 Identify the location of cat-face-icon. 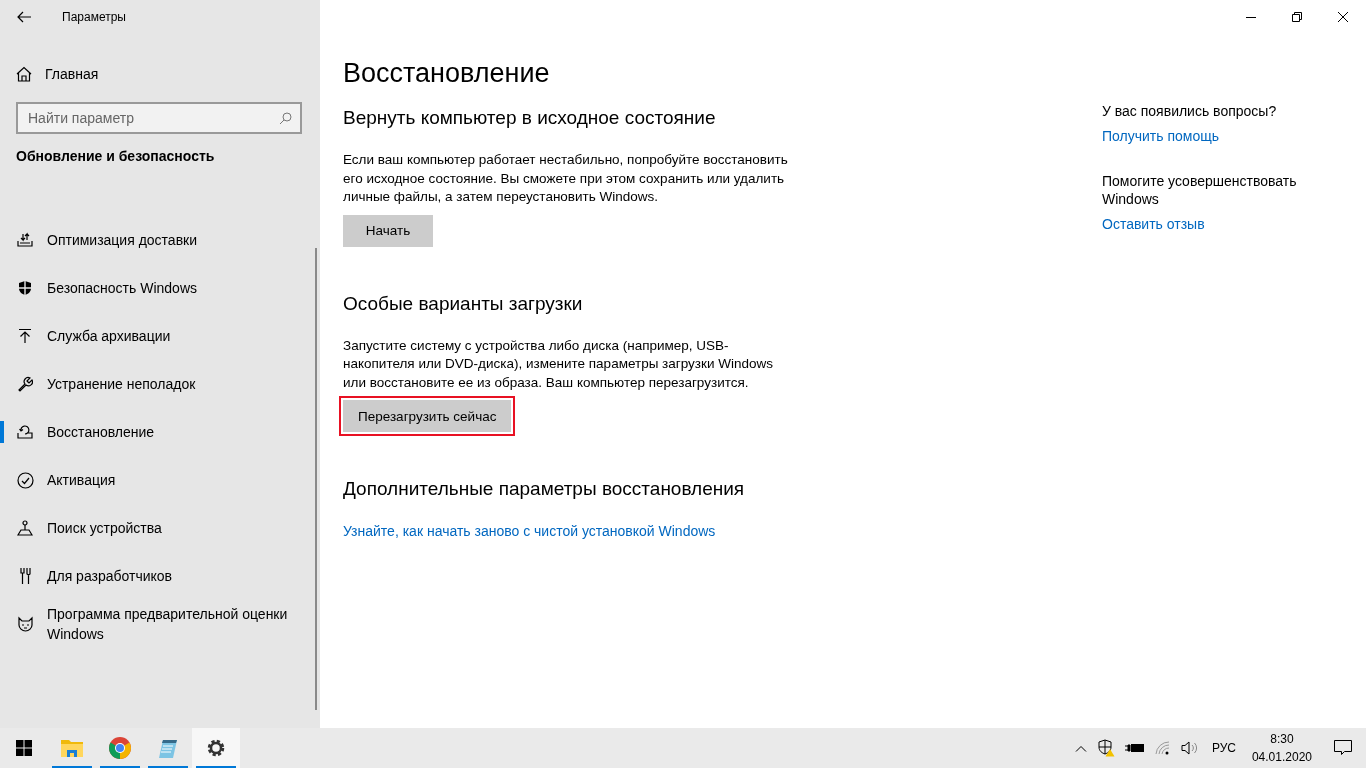
(25, 624).